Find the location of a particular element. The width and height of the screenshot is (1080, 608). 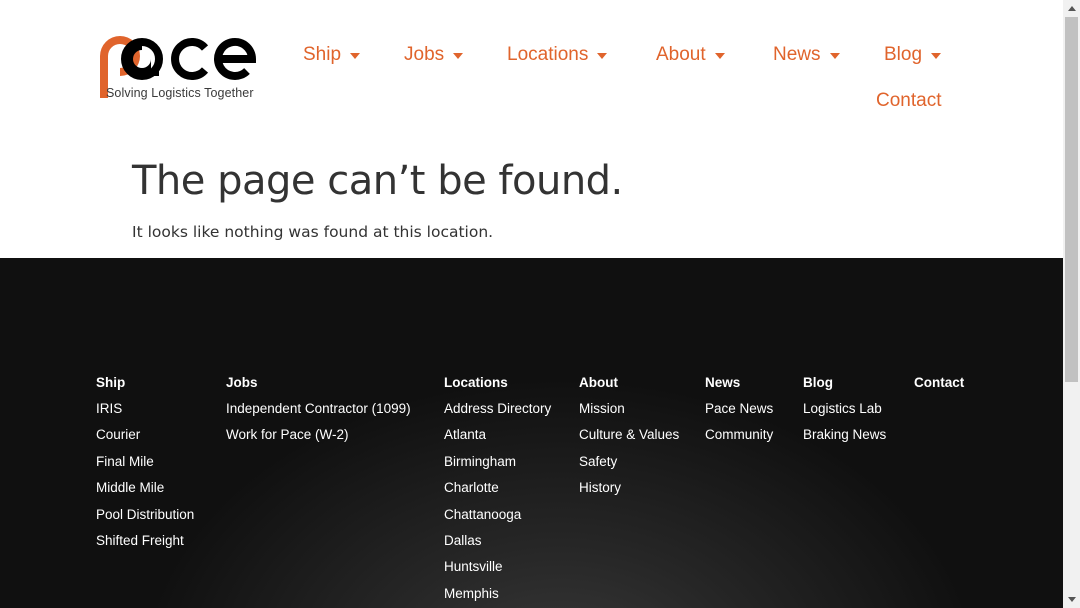

footer-col-contact: Contact is located at coordinates (939, 387).